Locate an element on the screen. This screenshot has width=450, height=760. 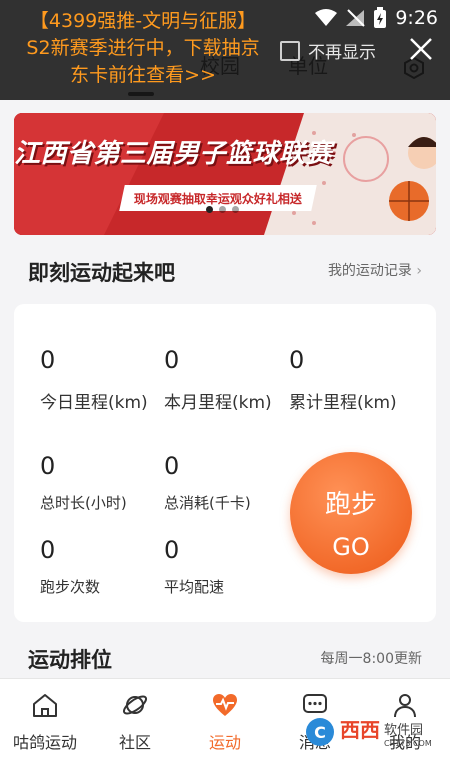
nav-label: 运动 is located at coordinates (224, 742).